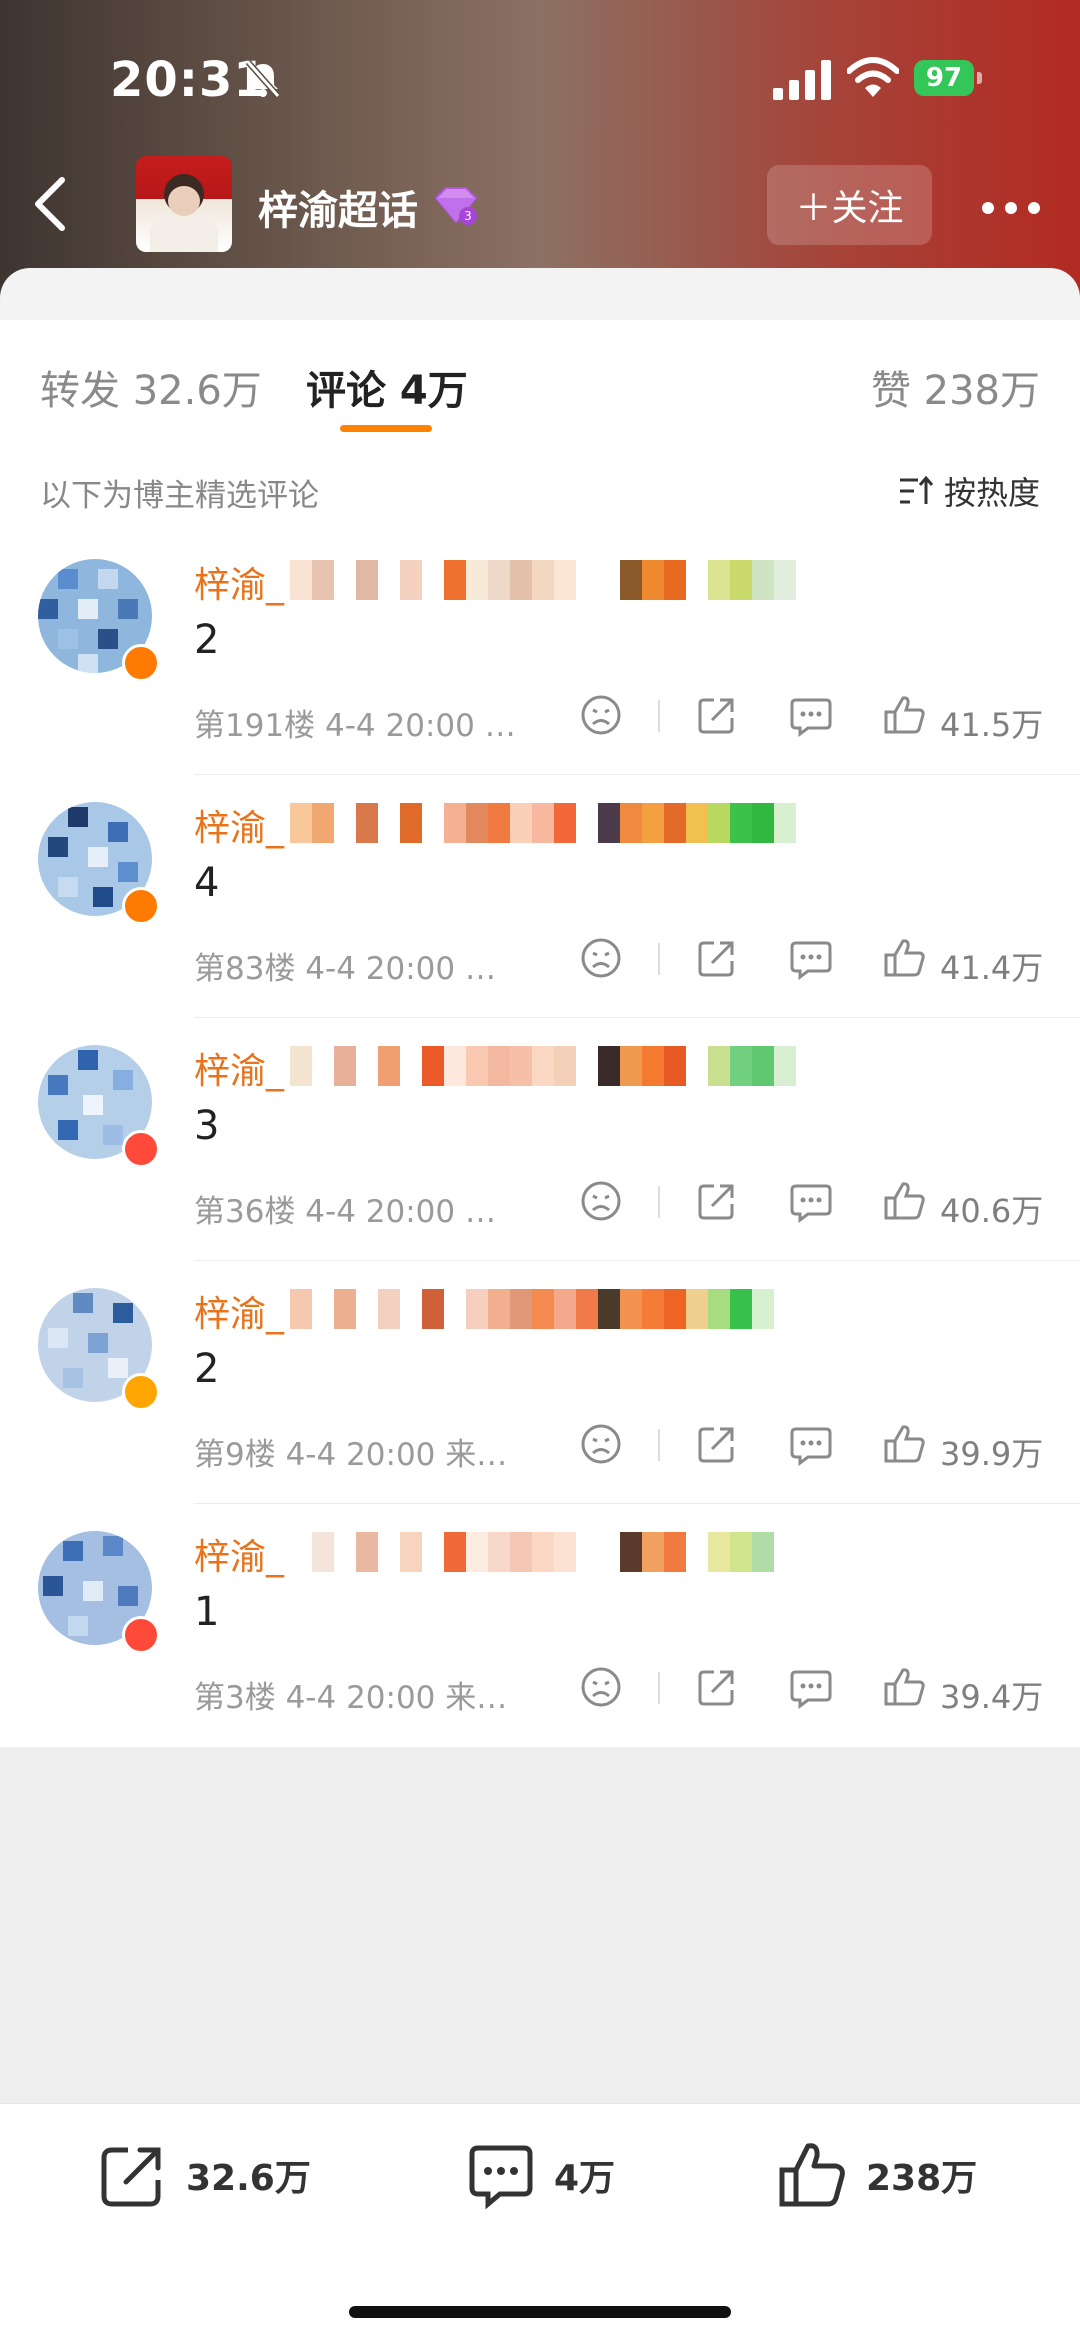  Describe the element at coordinates (540, 653) in the screenshot. I see `comment-item: 梓渝_ 2 第191楼 4-4 20:00 … 41.5万` at that location.